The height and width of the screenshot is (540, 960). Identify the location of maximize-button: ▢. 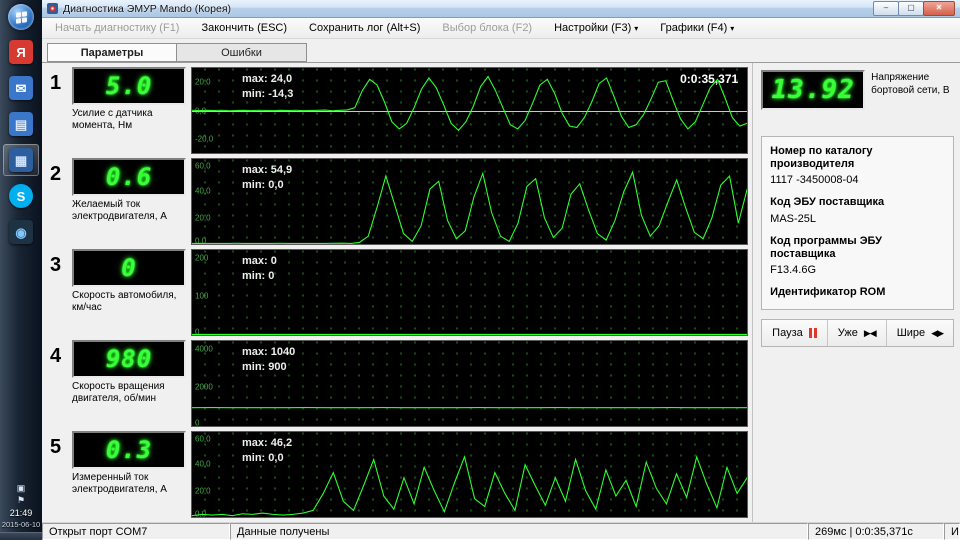
(911, 8).